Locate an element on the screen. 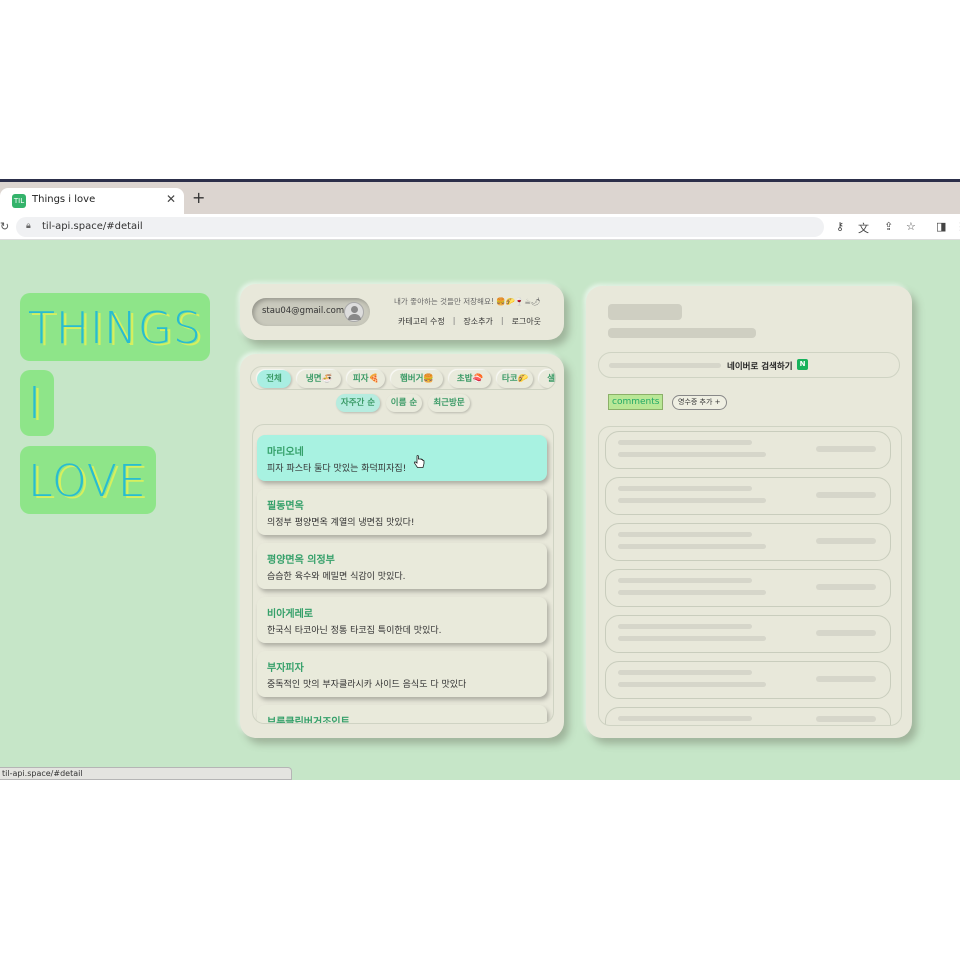 The width and height of the screenshot is (960, 960). category-filter: 전체 냉면🍜 피자🍕 햄버거🍔 초밥🍣 타코🌮 샐러드 is located at coordinates (403, 378).